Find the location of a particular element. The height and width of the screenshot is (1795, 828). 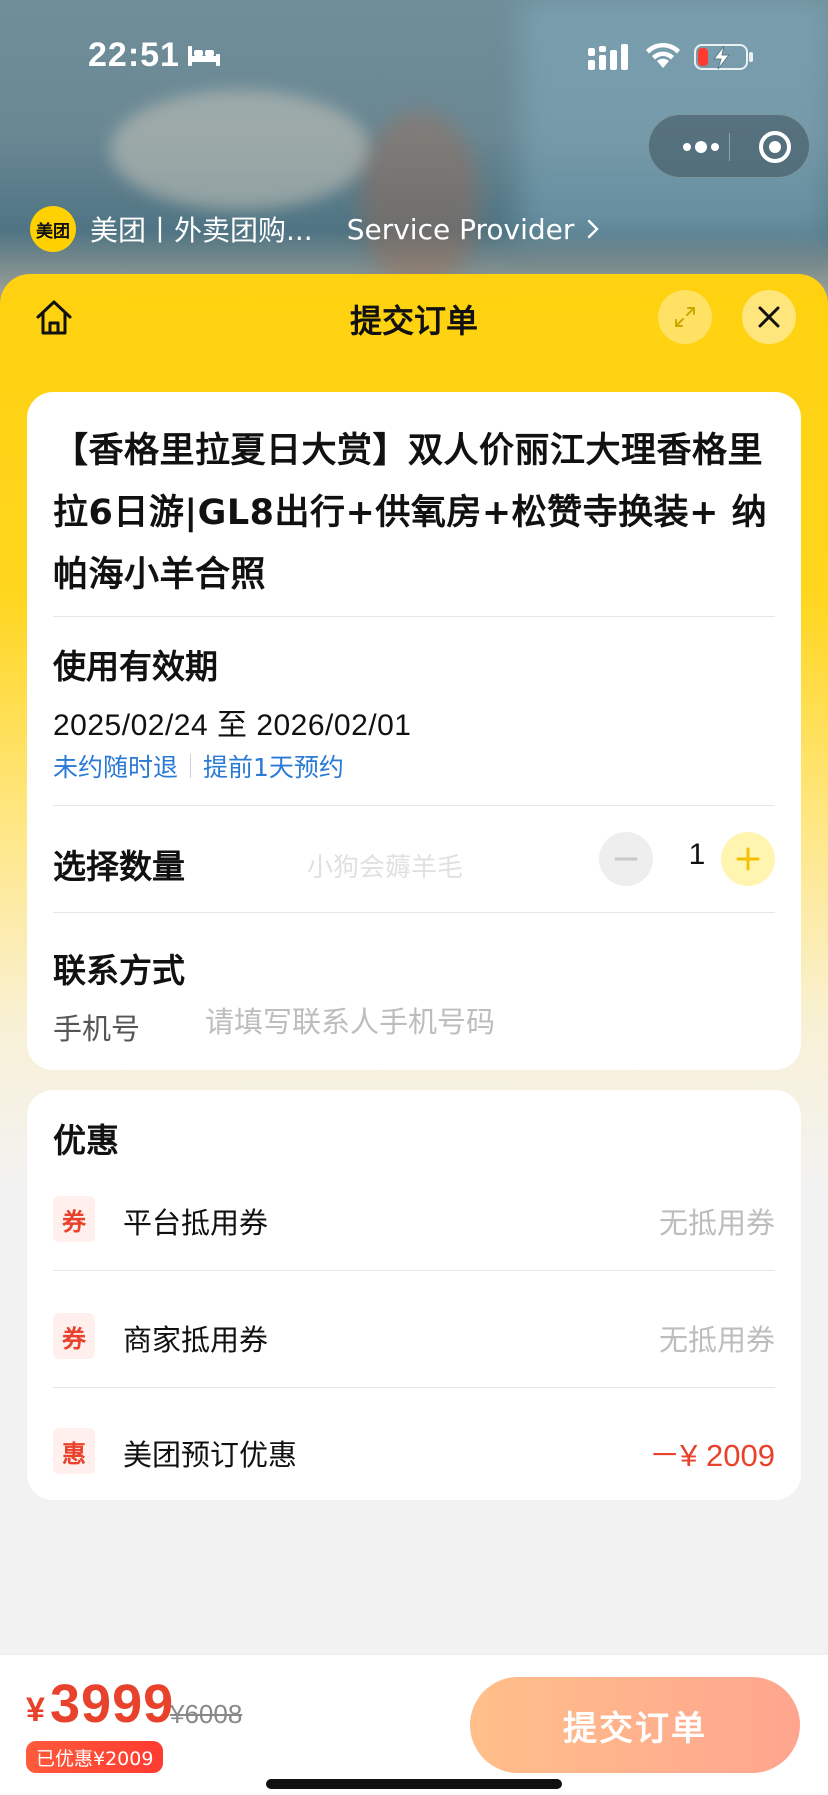

contact-label: 联系方式 is located at coordinates (119, 970).